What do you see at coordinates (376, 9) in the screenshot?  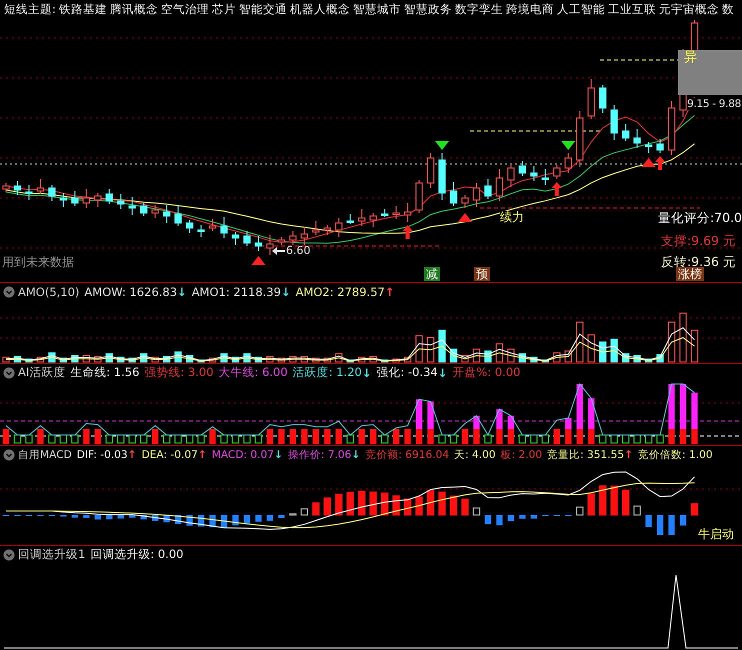 I see `theme-tag: 智慧城市` at bounding box center [376, 9].